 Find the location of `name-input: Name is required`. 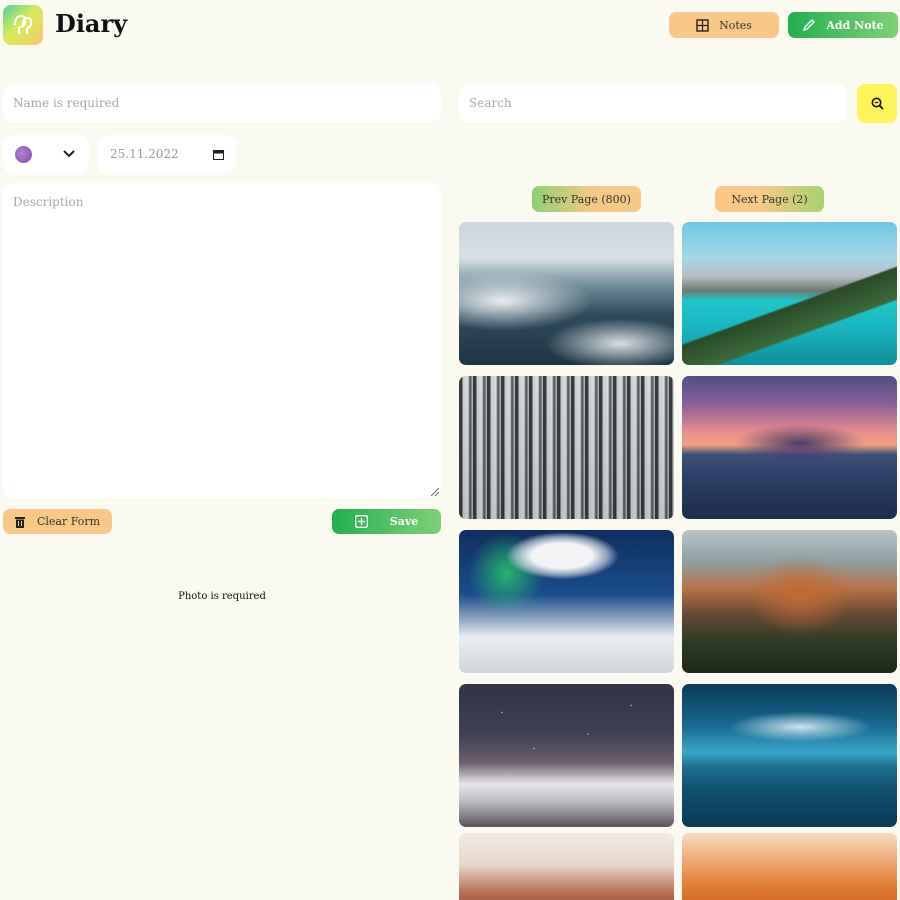

name-input: Name is required is located at coordinates (222, 103).